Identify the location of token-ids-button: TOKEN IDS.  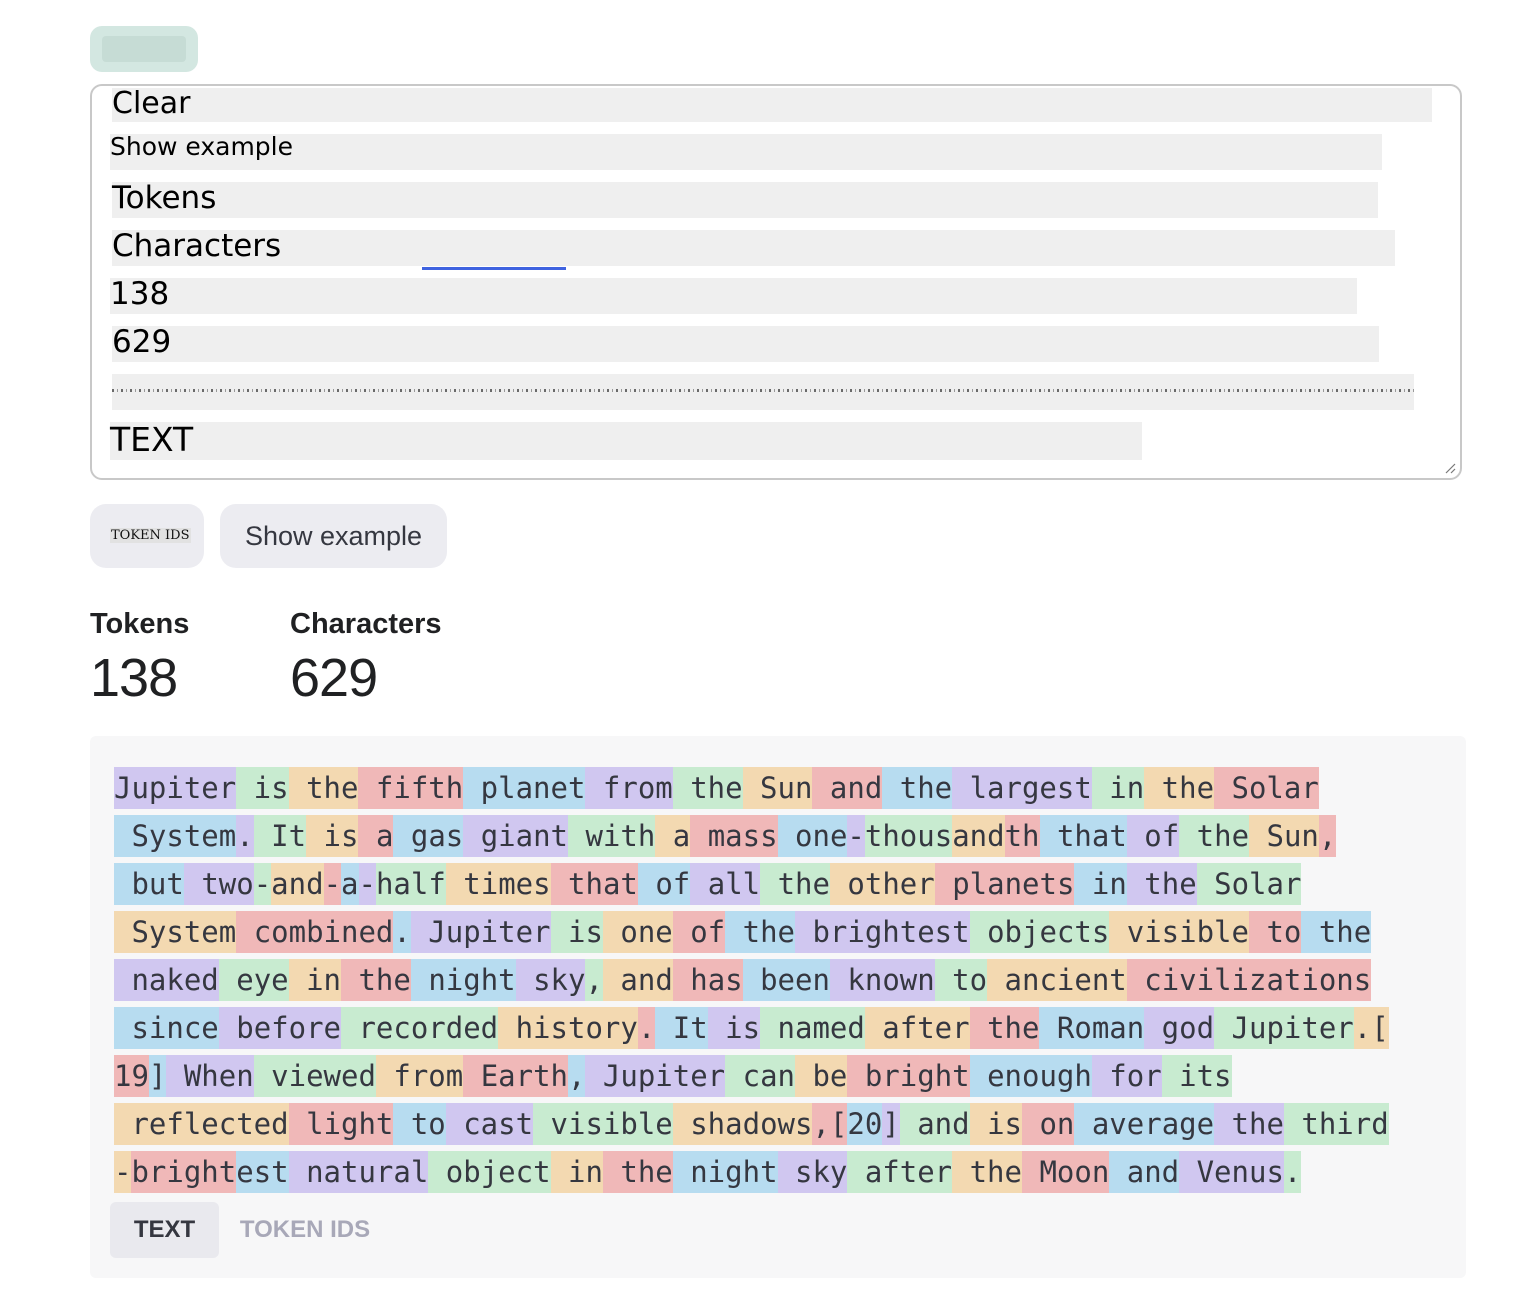
(147, 536).